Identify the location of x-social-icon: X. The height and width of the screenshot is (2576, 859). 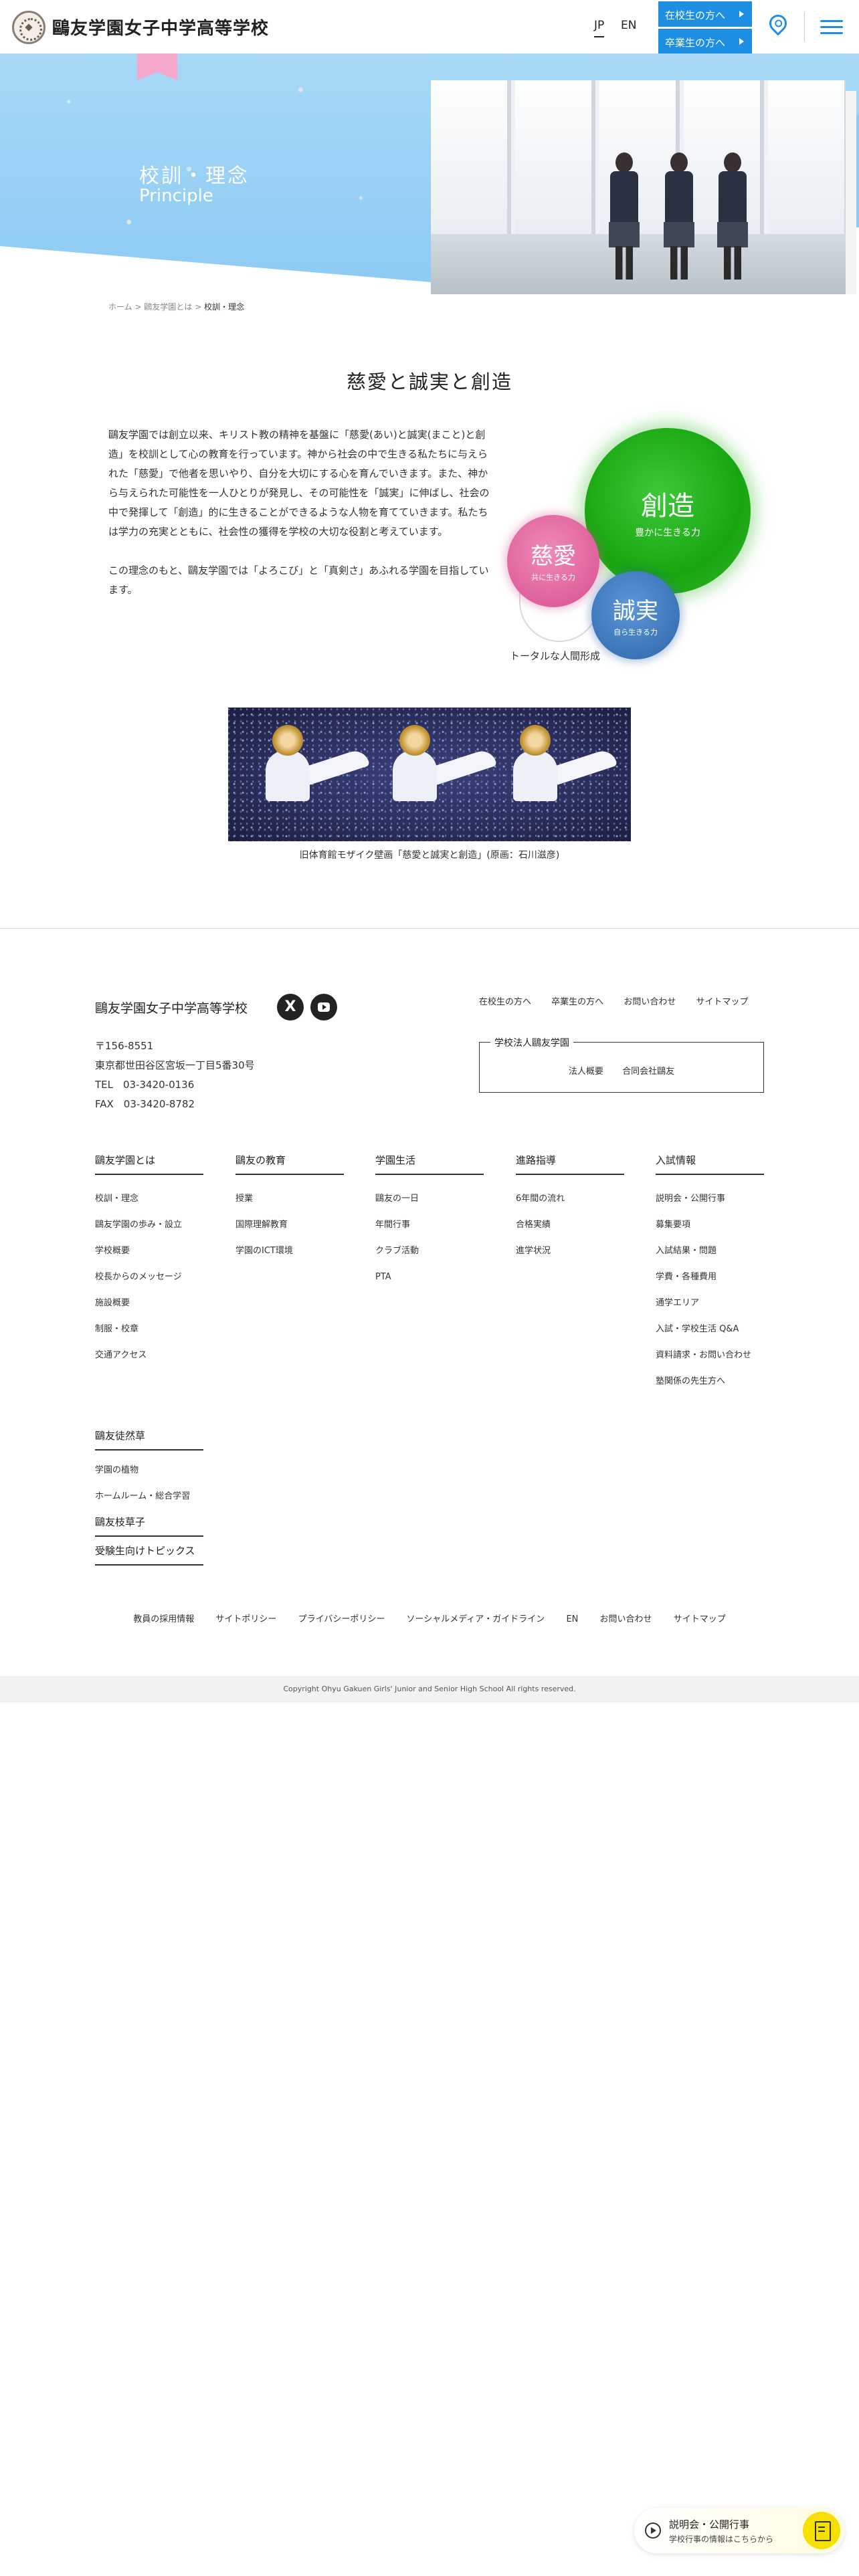
(290, 1007).